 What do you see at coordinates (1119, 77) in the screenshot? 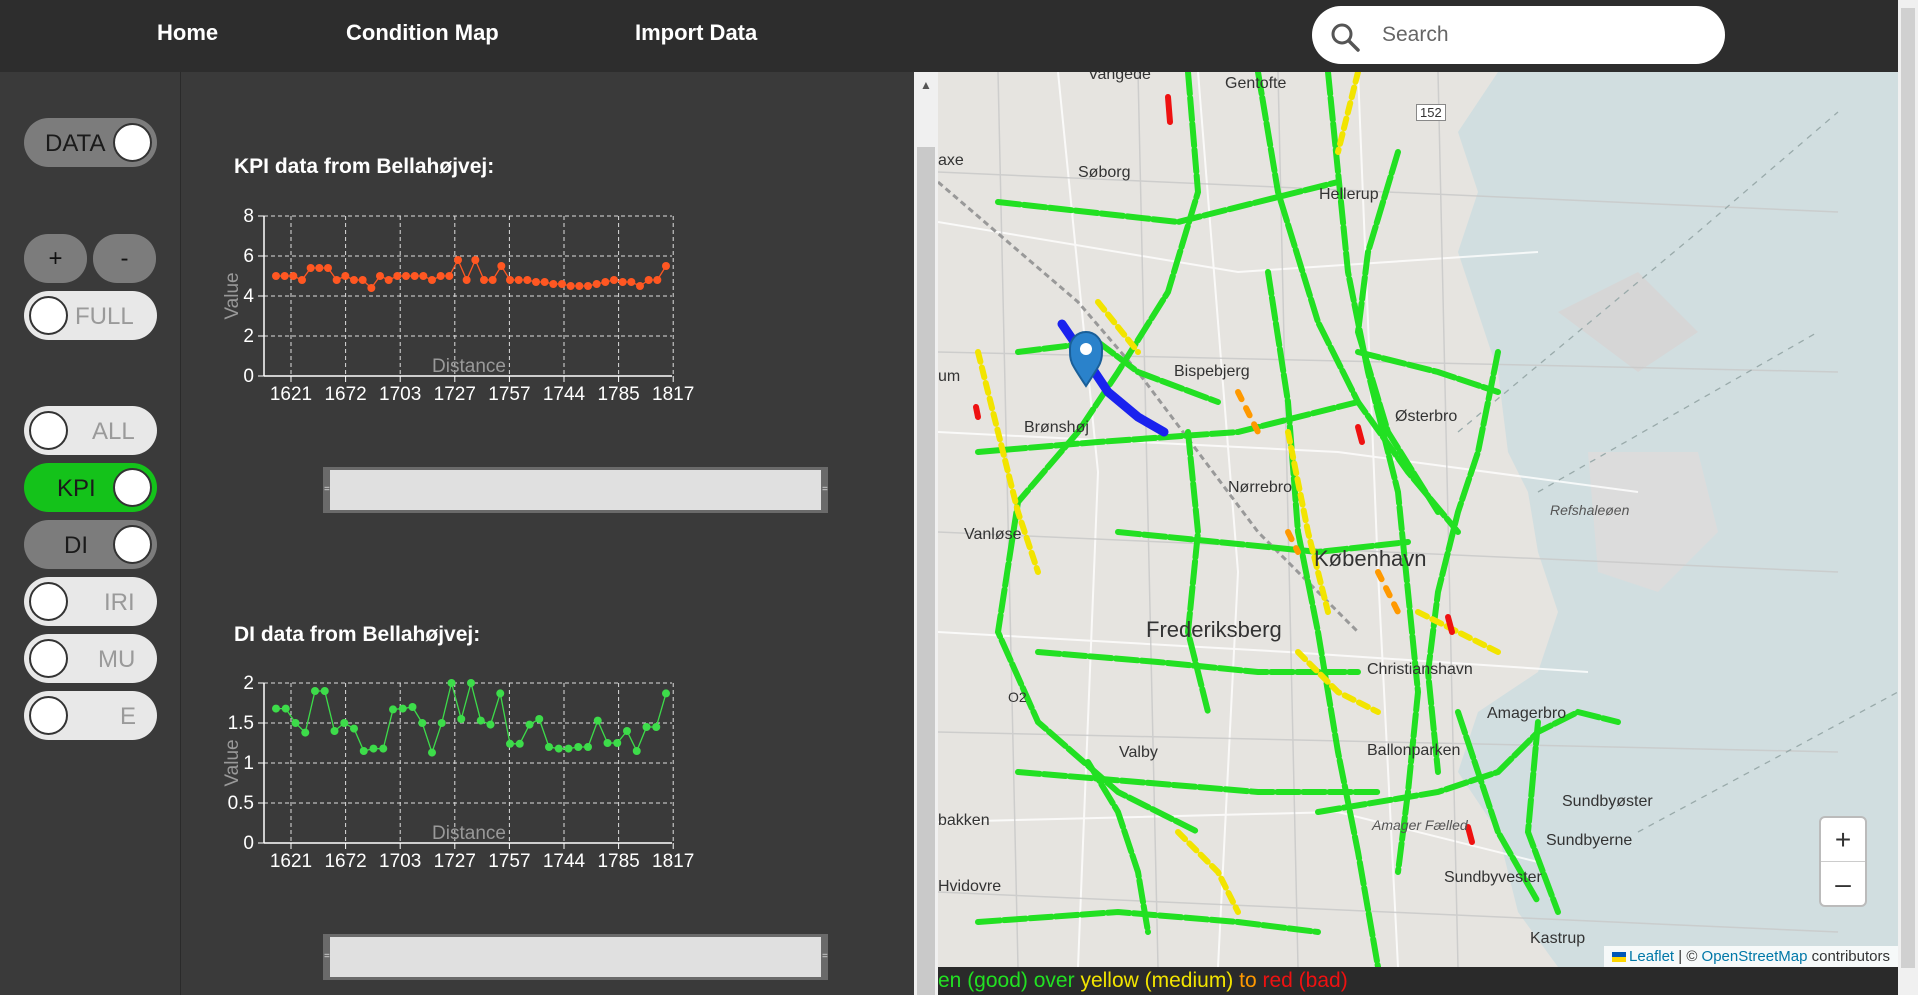
I see `map-label: Vangede` at bounding box center [1119, 77].